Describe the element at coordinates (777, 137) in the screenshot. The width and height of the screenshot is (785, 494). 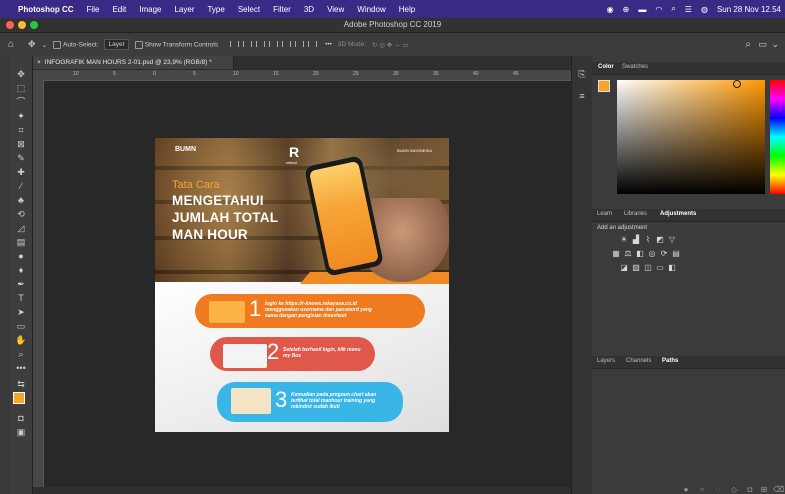
I see `hue-slider` at that location.